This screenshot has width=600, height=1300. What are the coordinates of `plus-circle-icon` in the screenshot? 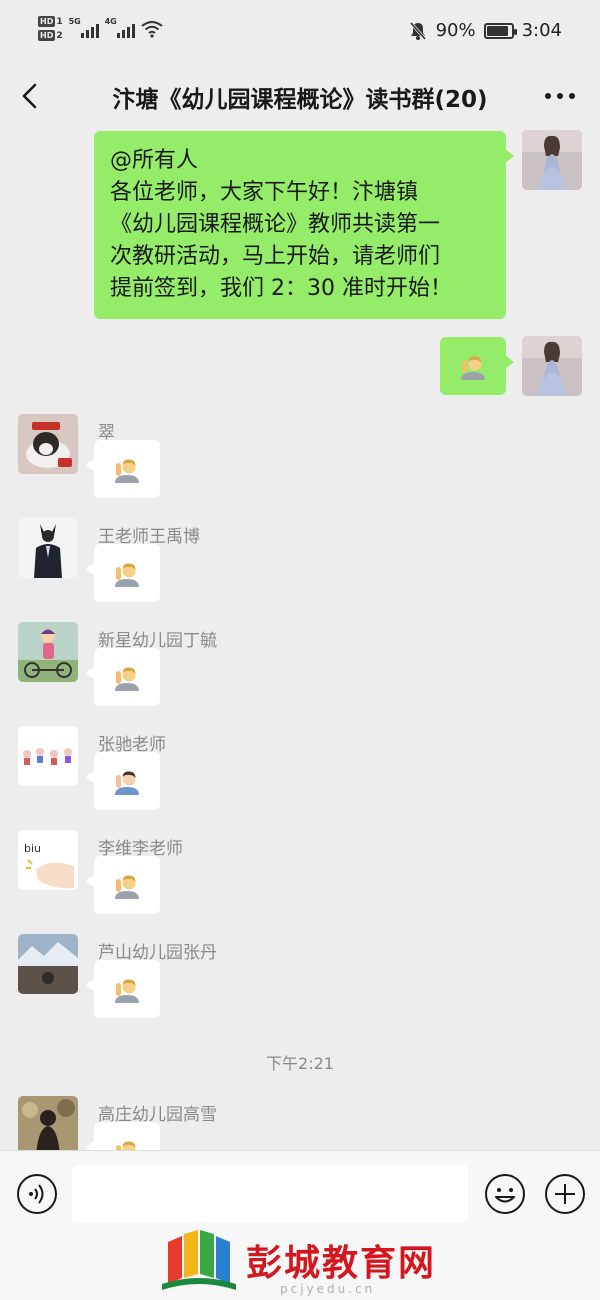 It's located at (565, 1194).